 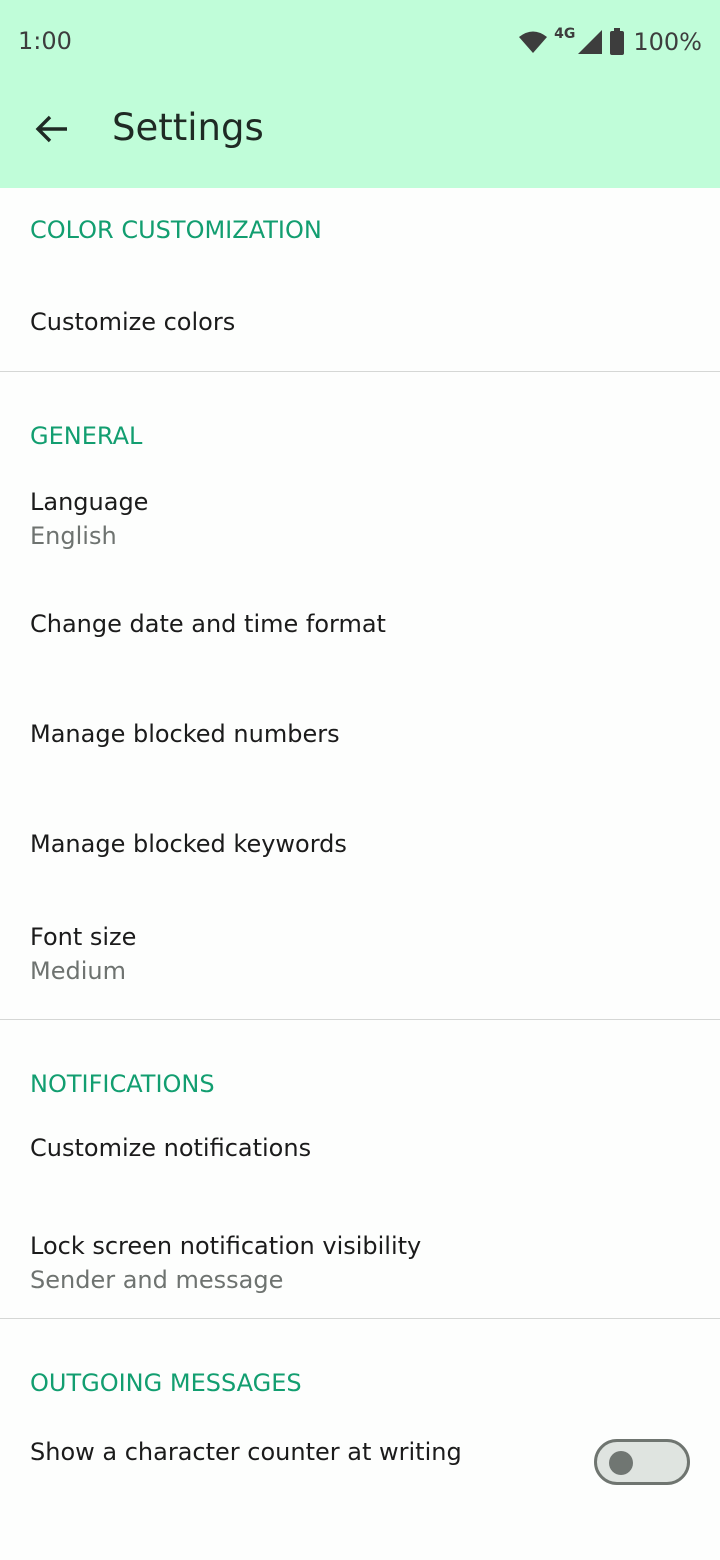 I want to click on setting-label: Manage blocked keywords, so click(x=188, y=844).